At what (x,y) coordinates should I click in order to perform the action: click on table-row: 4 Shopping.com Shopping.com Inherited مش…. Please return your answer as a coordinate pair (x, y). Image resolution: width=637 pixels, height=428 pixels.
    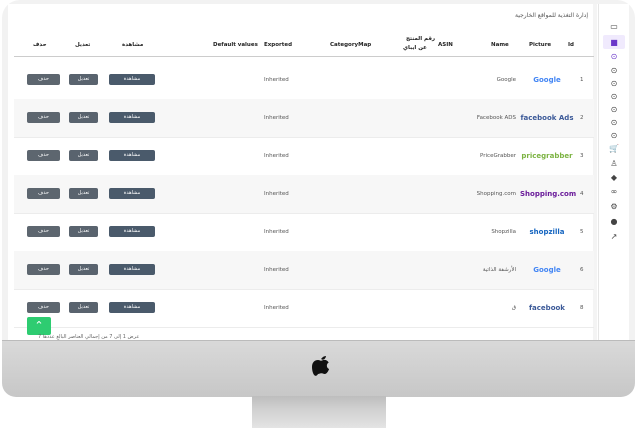
    Looking at the image, I should click on (304, 194).